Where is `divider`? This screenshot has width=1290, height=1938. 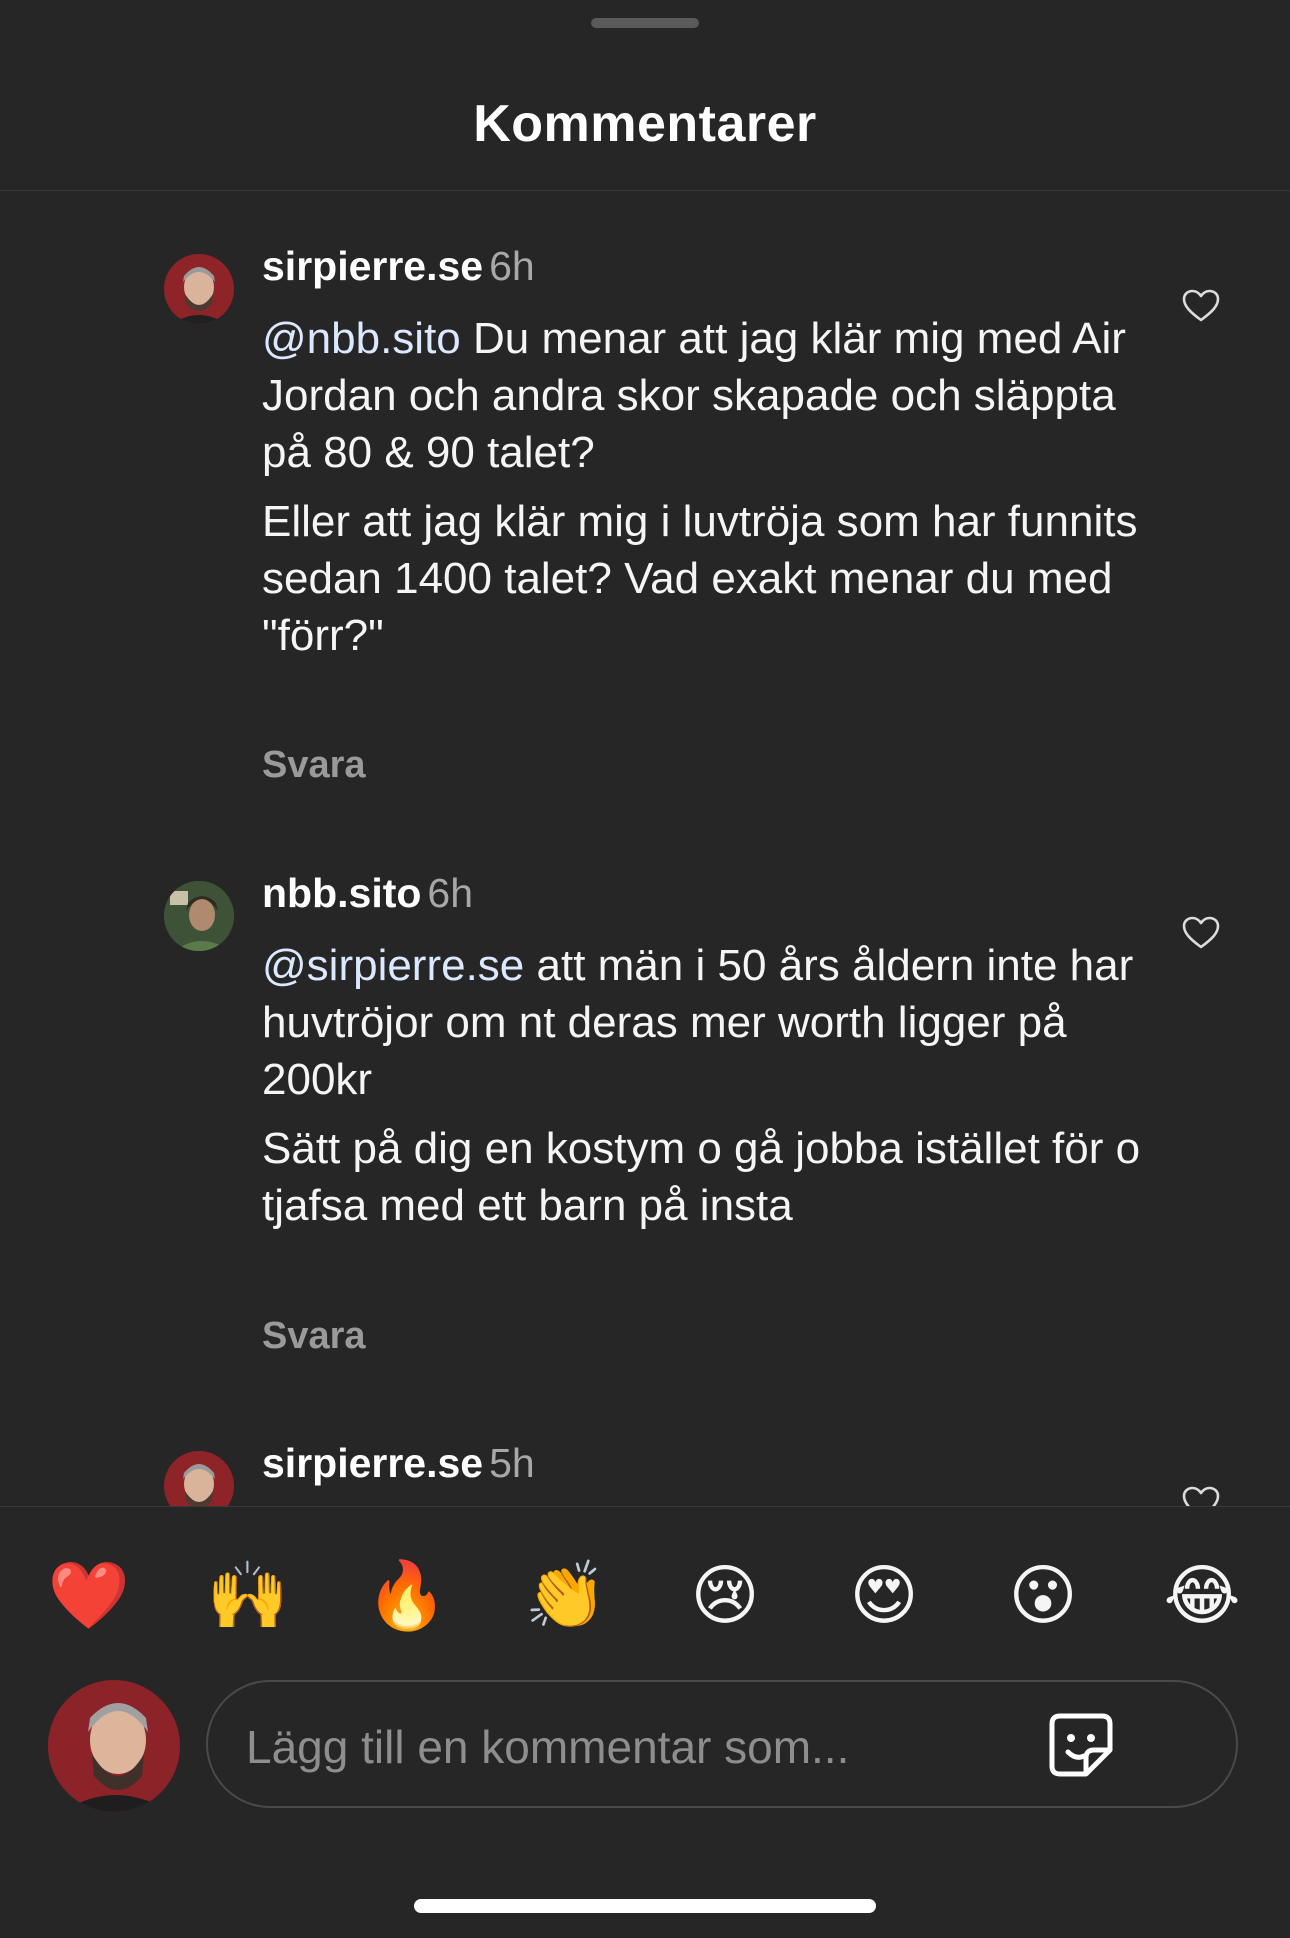 divider is located at coordinates (645, 1506).